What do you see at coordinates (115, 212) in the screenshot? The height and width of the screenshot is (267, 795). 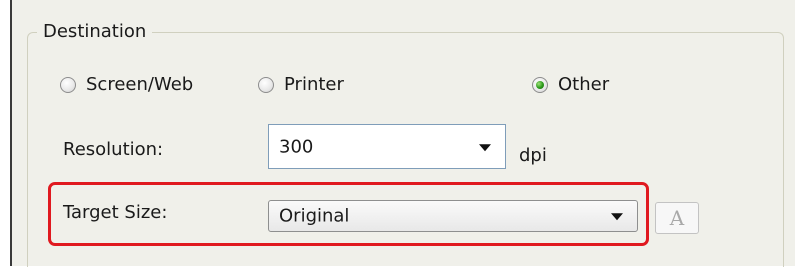 I see `target-size-label: Target Size:` at bounding box center [115, 212].